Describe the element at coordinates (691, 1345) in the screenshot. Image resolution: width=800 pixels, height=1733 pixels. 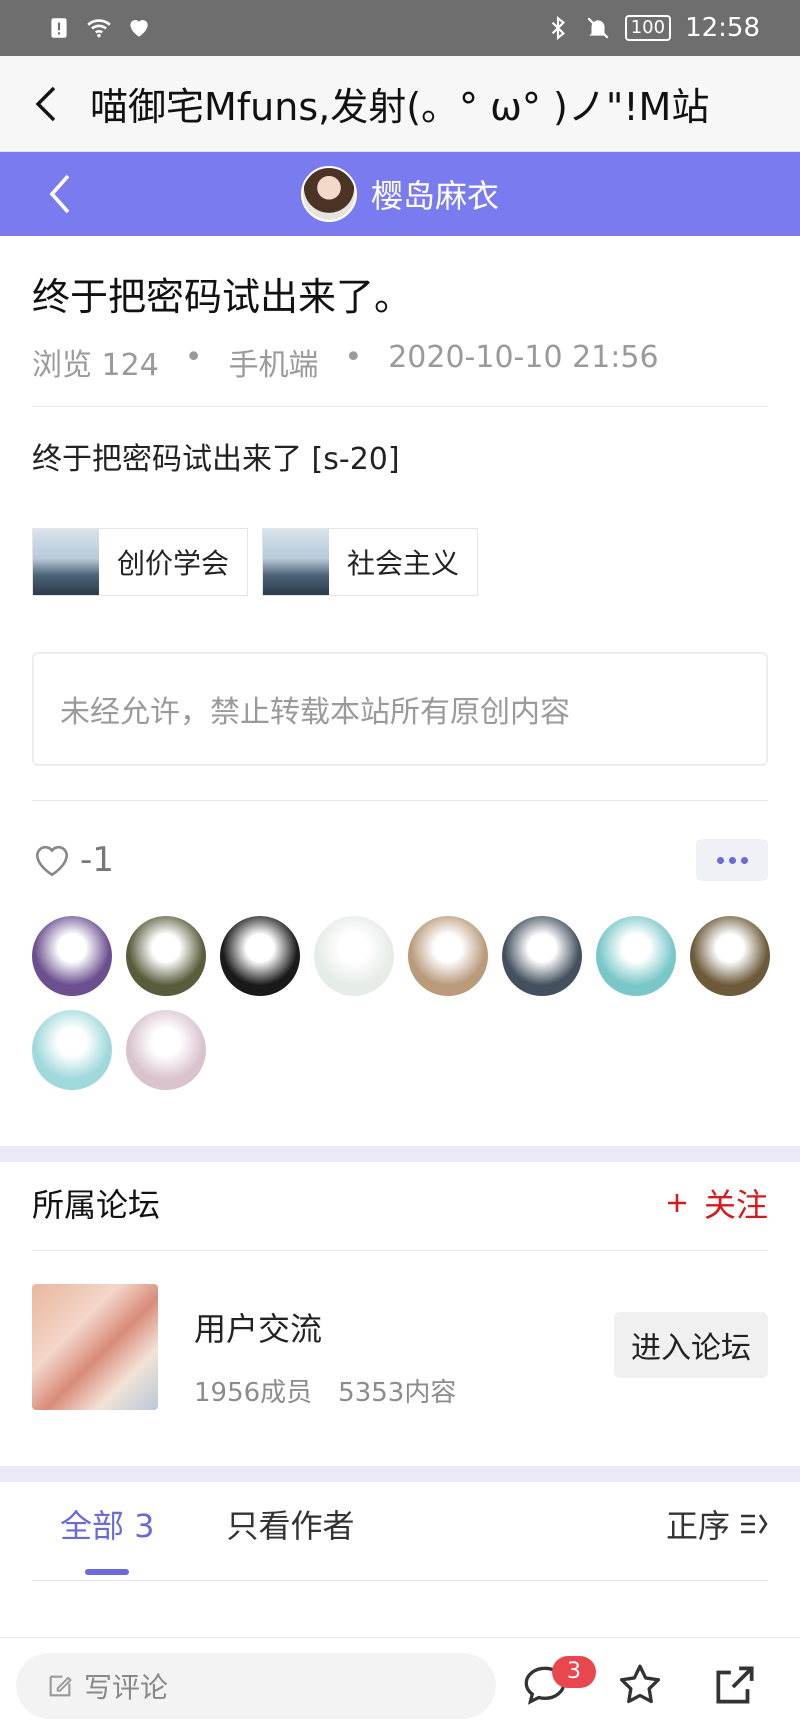
I see `enter-forum-button: 进入论坛` at that location.